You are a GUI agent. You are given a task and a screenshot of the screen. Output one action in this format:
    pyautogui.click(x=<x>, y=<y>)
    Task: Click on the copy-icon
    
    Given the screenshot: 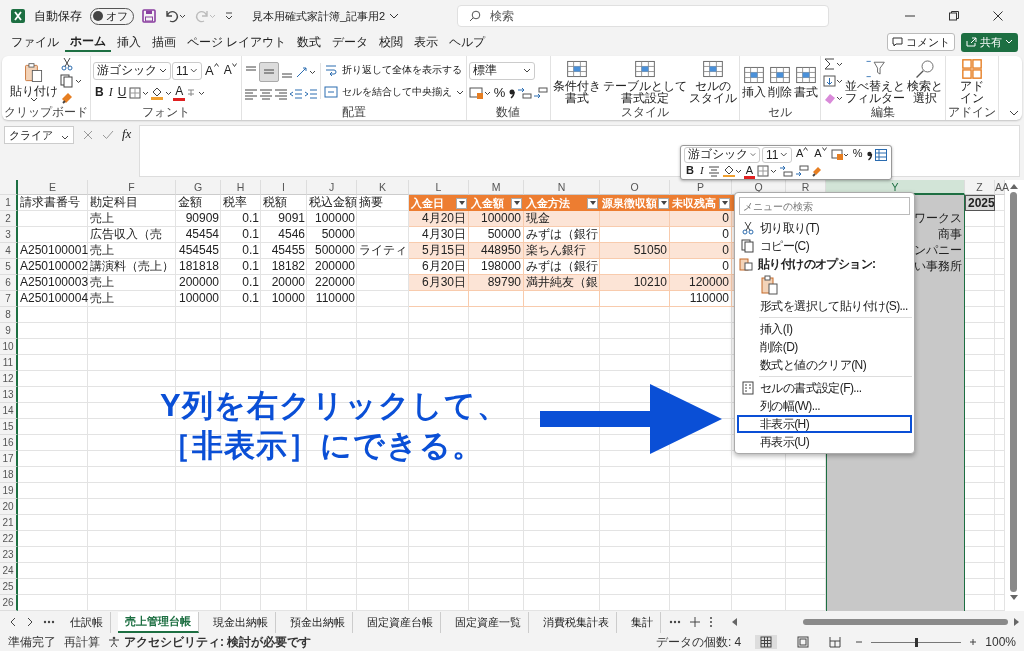 What is the action you would take?
    pyautogui.click(x=71, y=81)
    